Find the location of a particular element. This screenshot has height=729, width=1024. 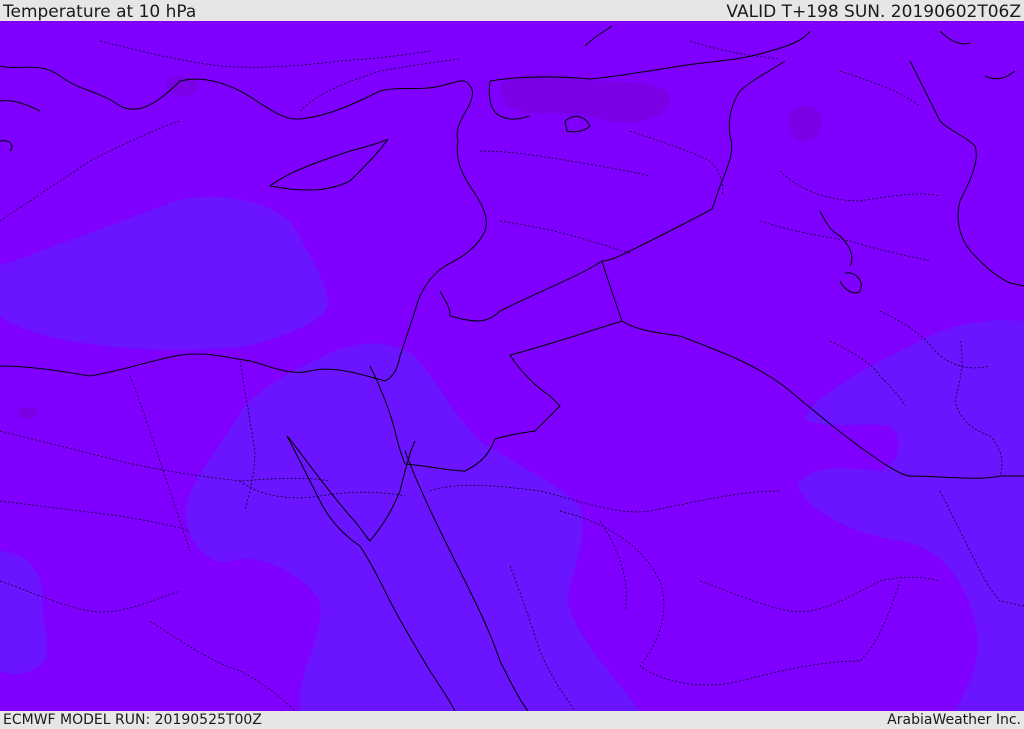

warm-spot-libya is located at coordinates (27, 413).